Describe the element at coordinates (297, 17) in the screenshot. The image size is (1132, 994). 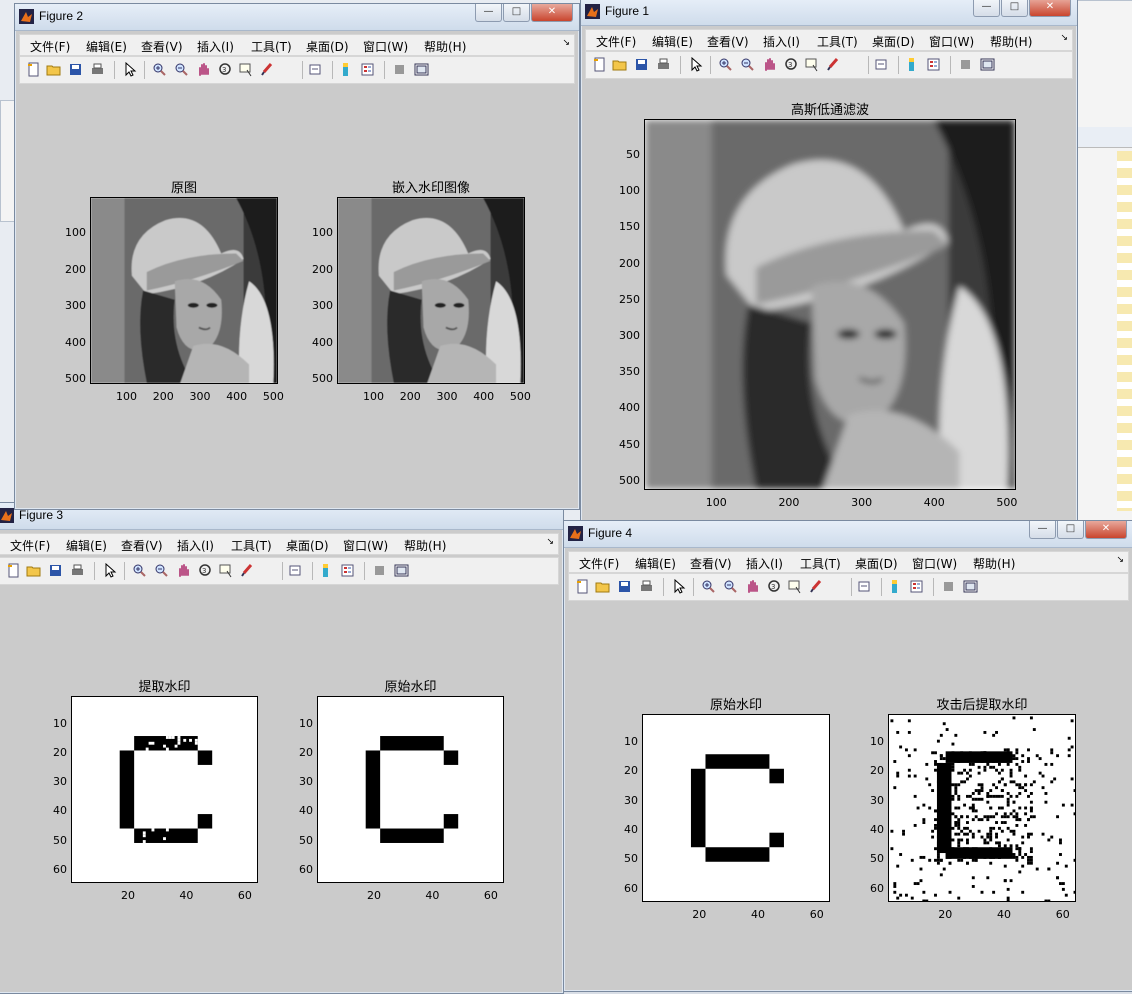
I see `title-bar: Figure 2 — □ ✕` at that location.